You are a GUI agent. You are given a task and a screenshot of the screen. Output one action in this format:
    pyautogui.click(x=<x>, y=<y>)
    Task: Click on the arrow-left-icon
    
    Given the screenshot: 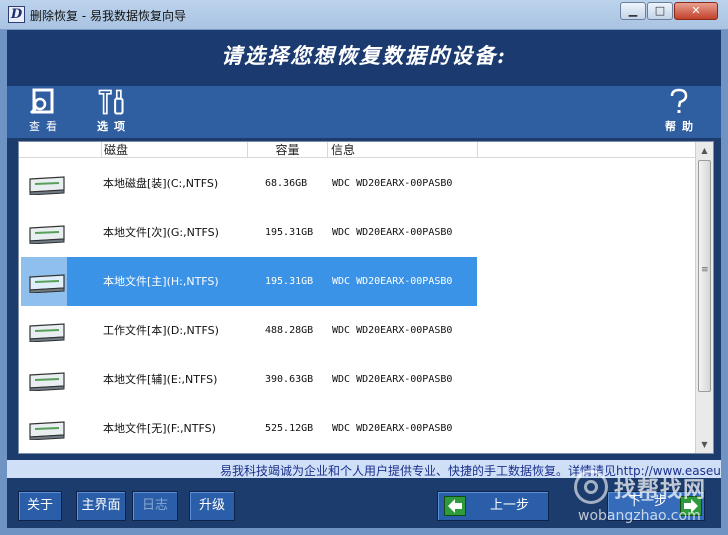 What is the action you would take?
    pyautogui.click(x=455, y=506)
    